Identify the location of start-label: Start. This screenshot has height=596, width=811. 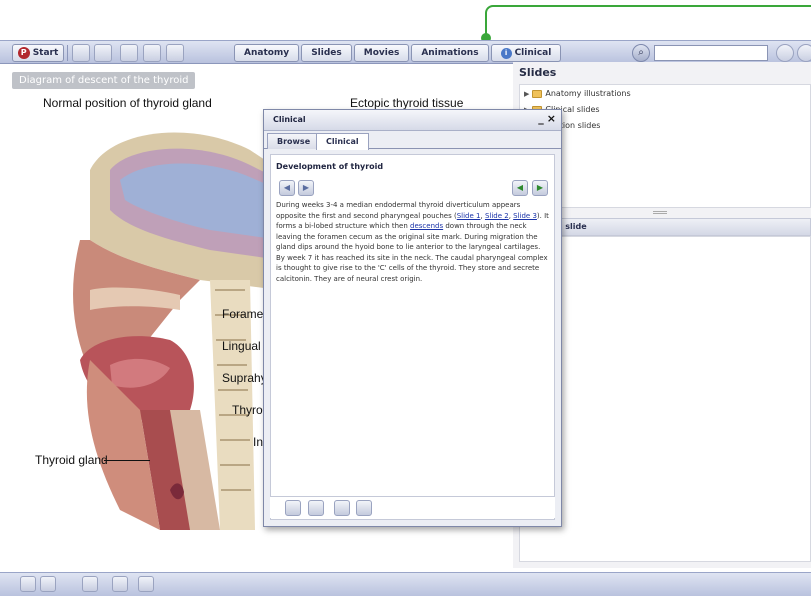
(45, 53).